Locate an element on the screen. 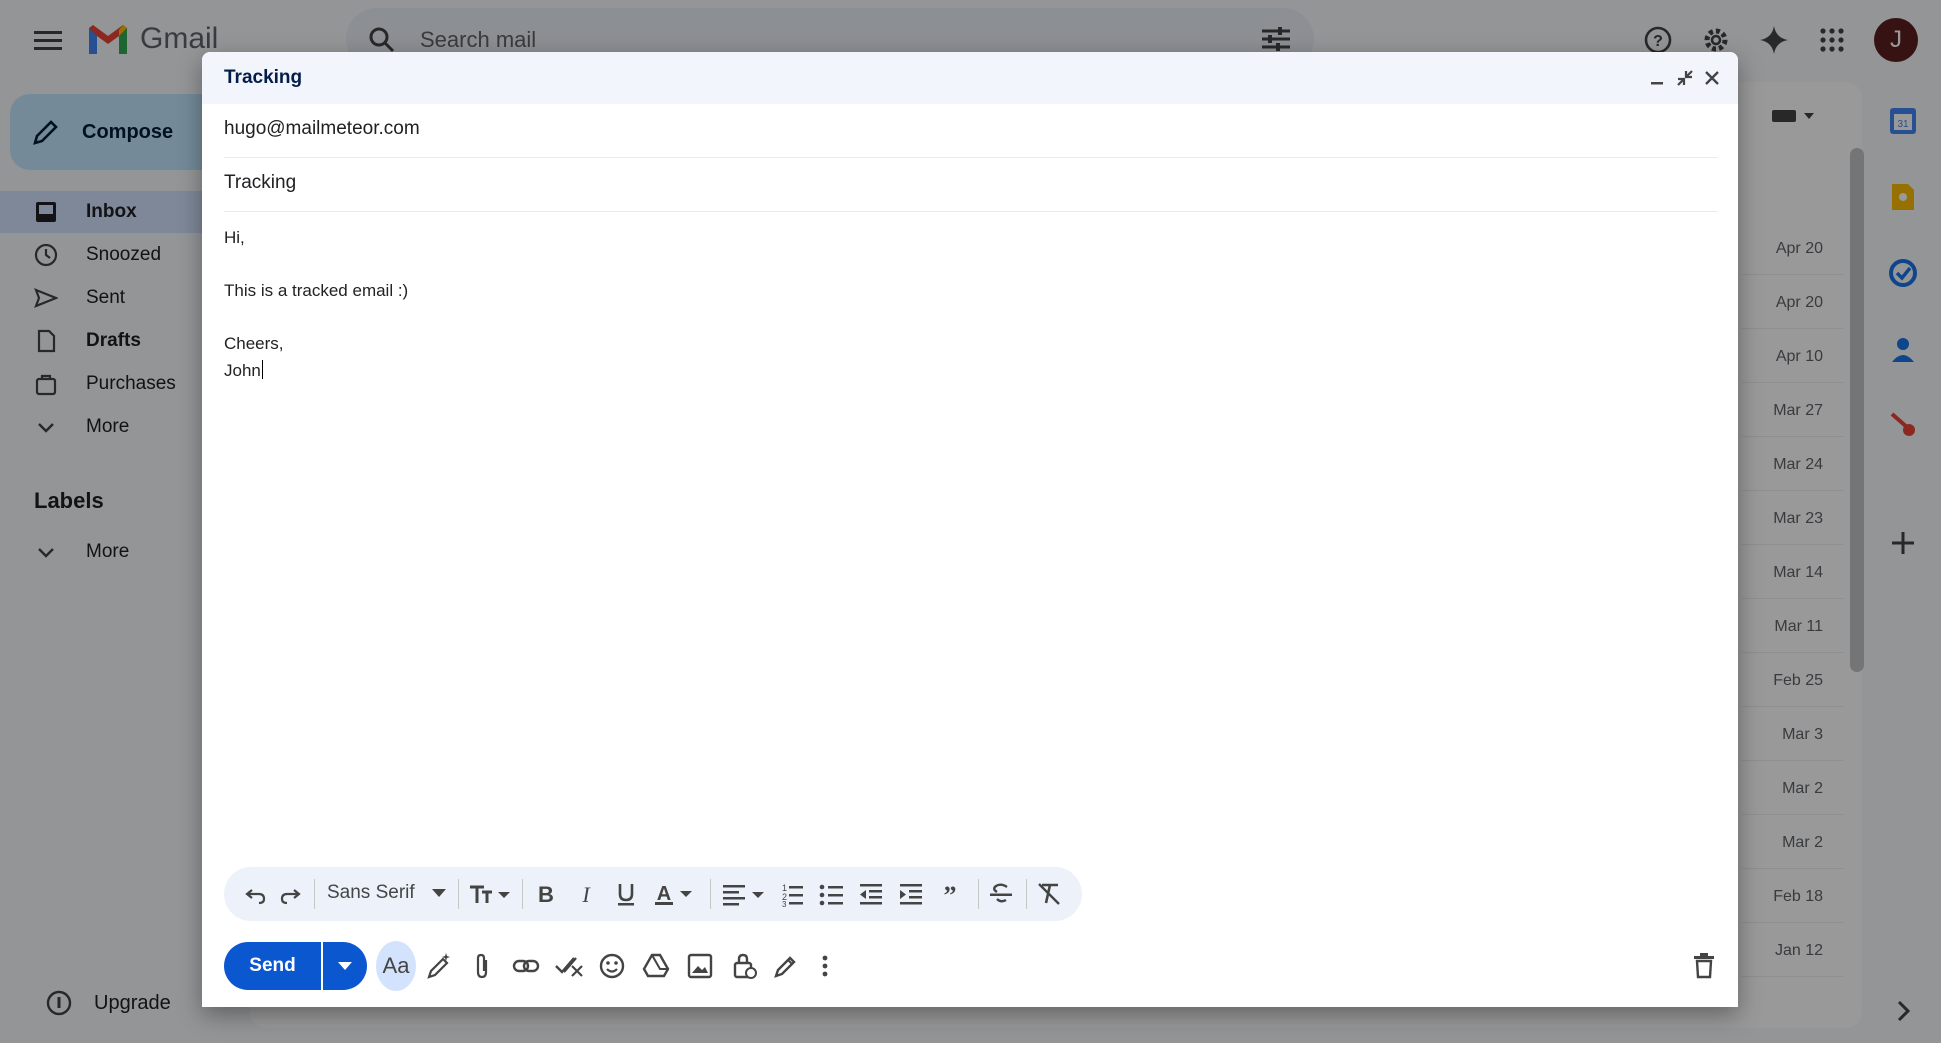 Image resolution: width=1941 pixels, height=1043 pixels. signature-text: John is located at coordinates (242, 370).